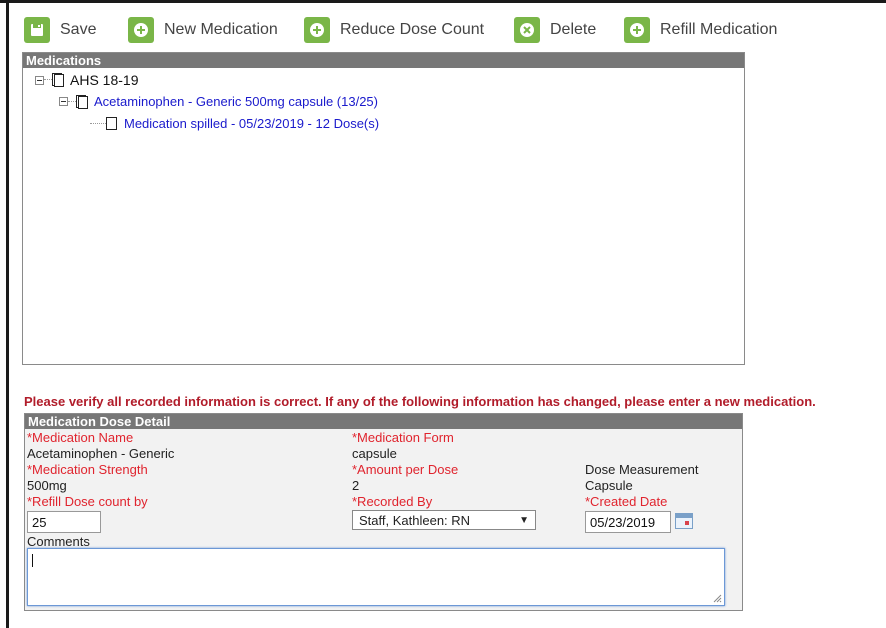 The image size is (886, 628). I want to click on created-date-input, so click(628, 522).